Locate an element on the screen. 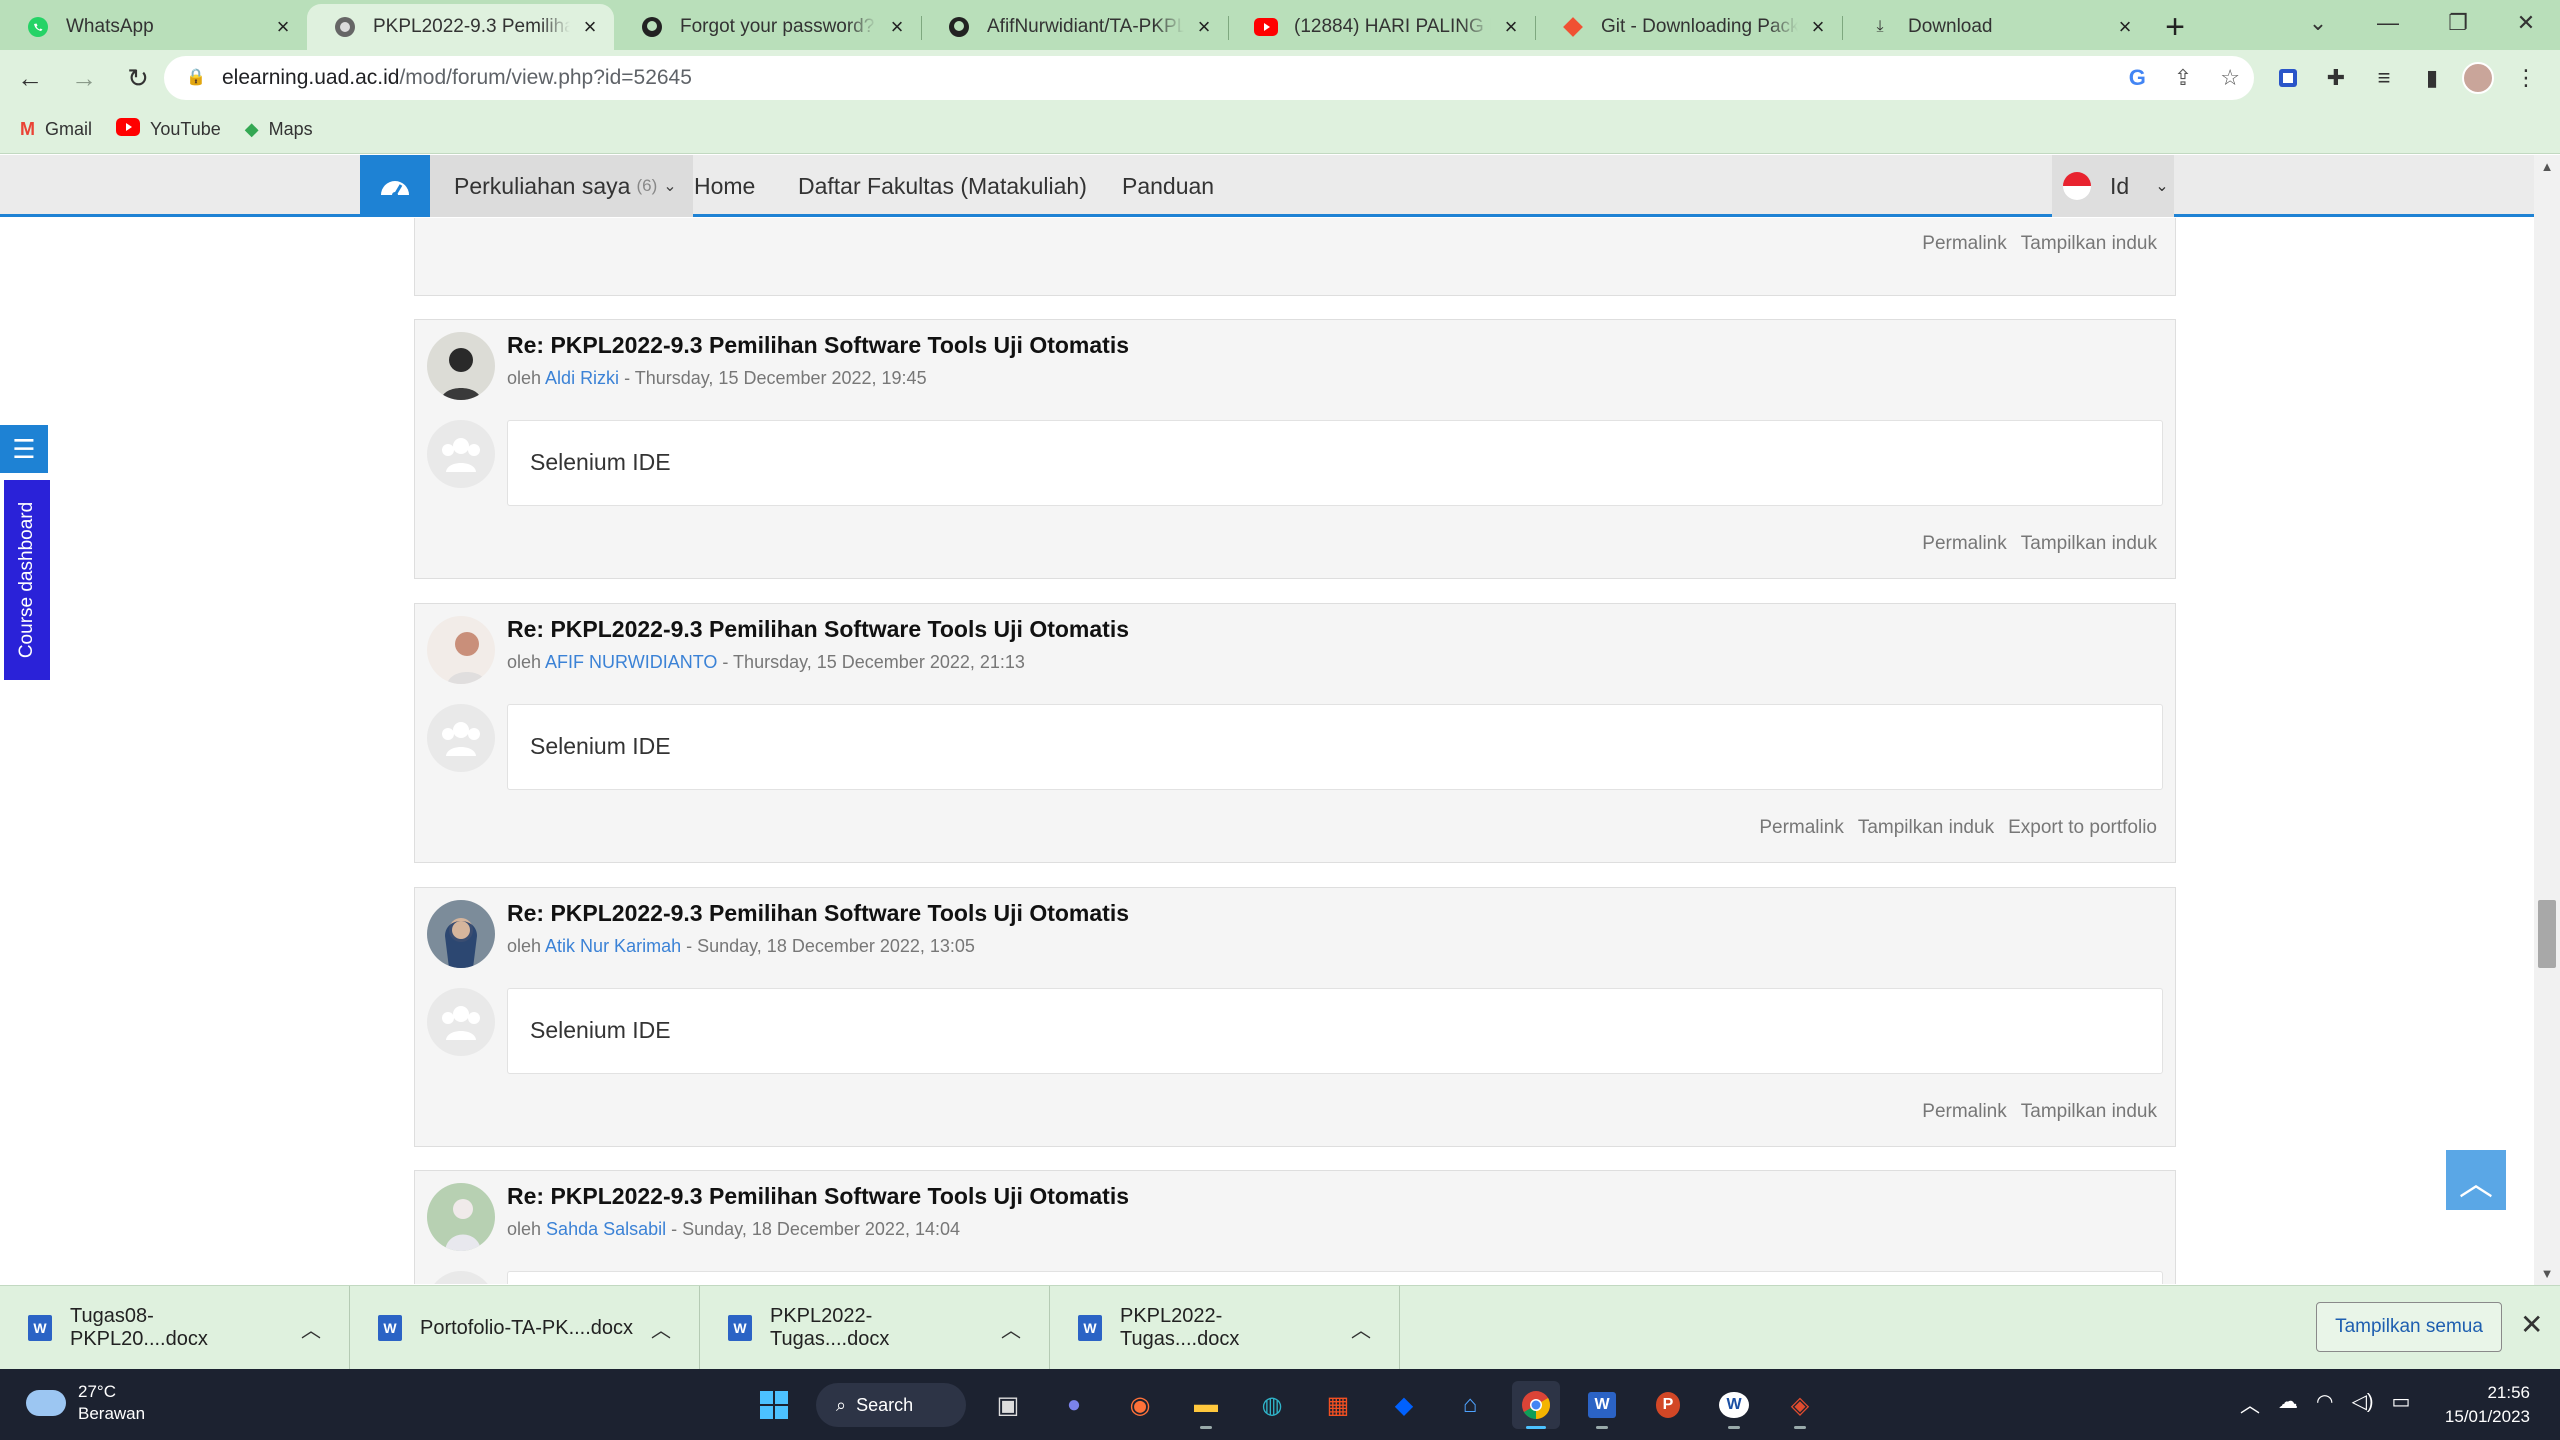 This screenshot has width=2560, height=1440. chat-icon: ● is located at coordinates (1074, 1405).